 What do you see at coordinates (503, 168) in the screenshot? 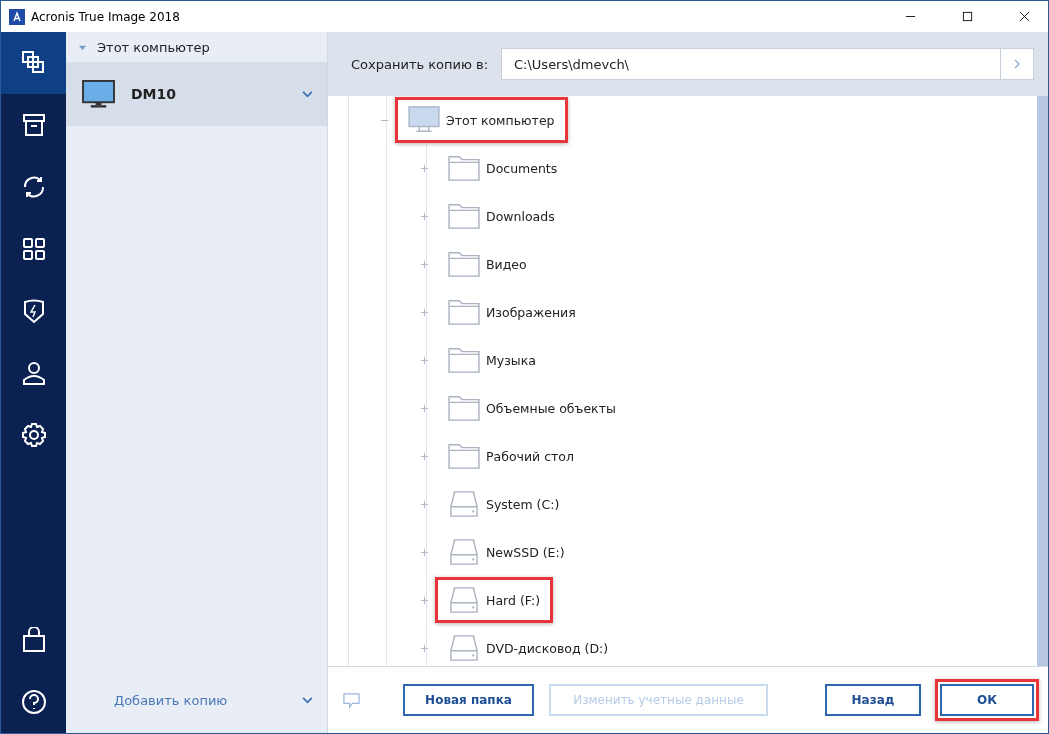
I see `tree-item: Documents` at bounding box center [503, 168].